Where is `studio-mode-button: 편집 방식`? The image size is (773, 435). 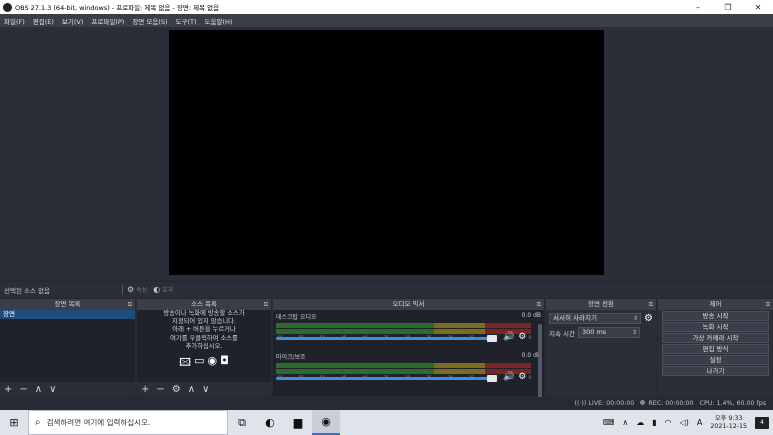 studio-mode-button: 편집 방식 is located at coordinates (715, 349).